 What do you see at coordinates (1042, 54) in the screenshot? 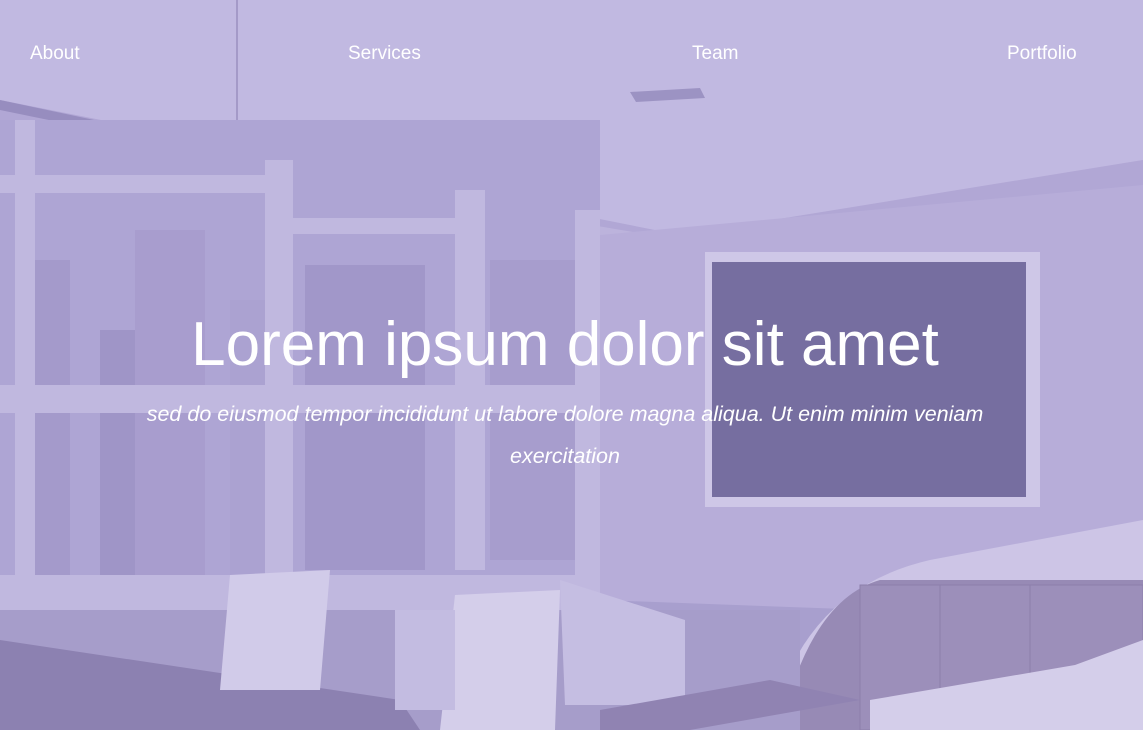
I see `nav-link-portfolio: Portfolio` at bounding box center [1042, 54].